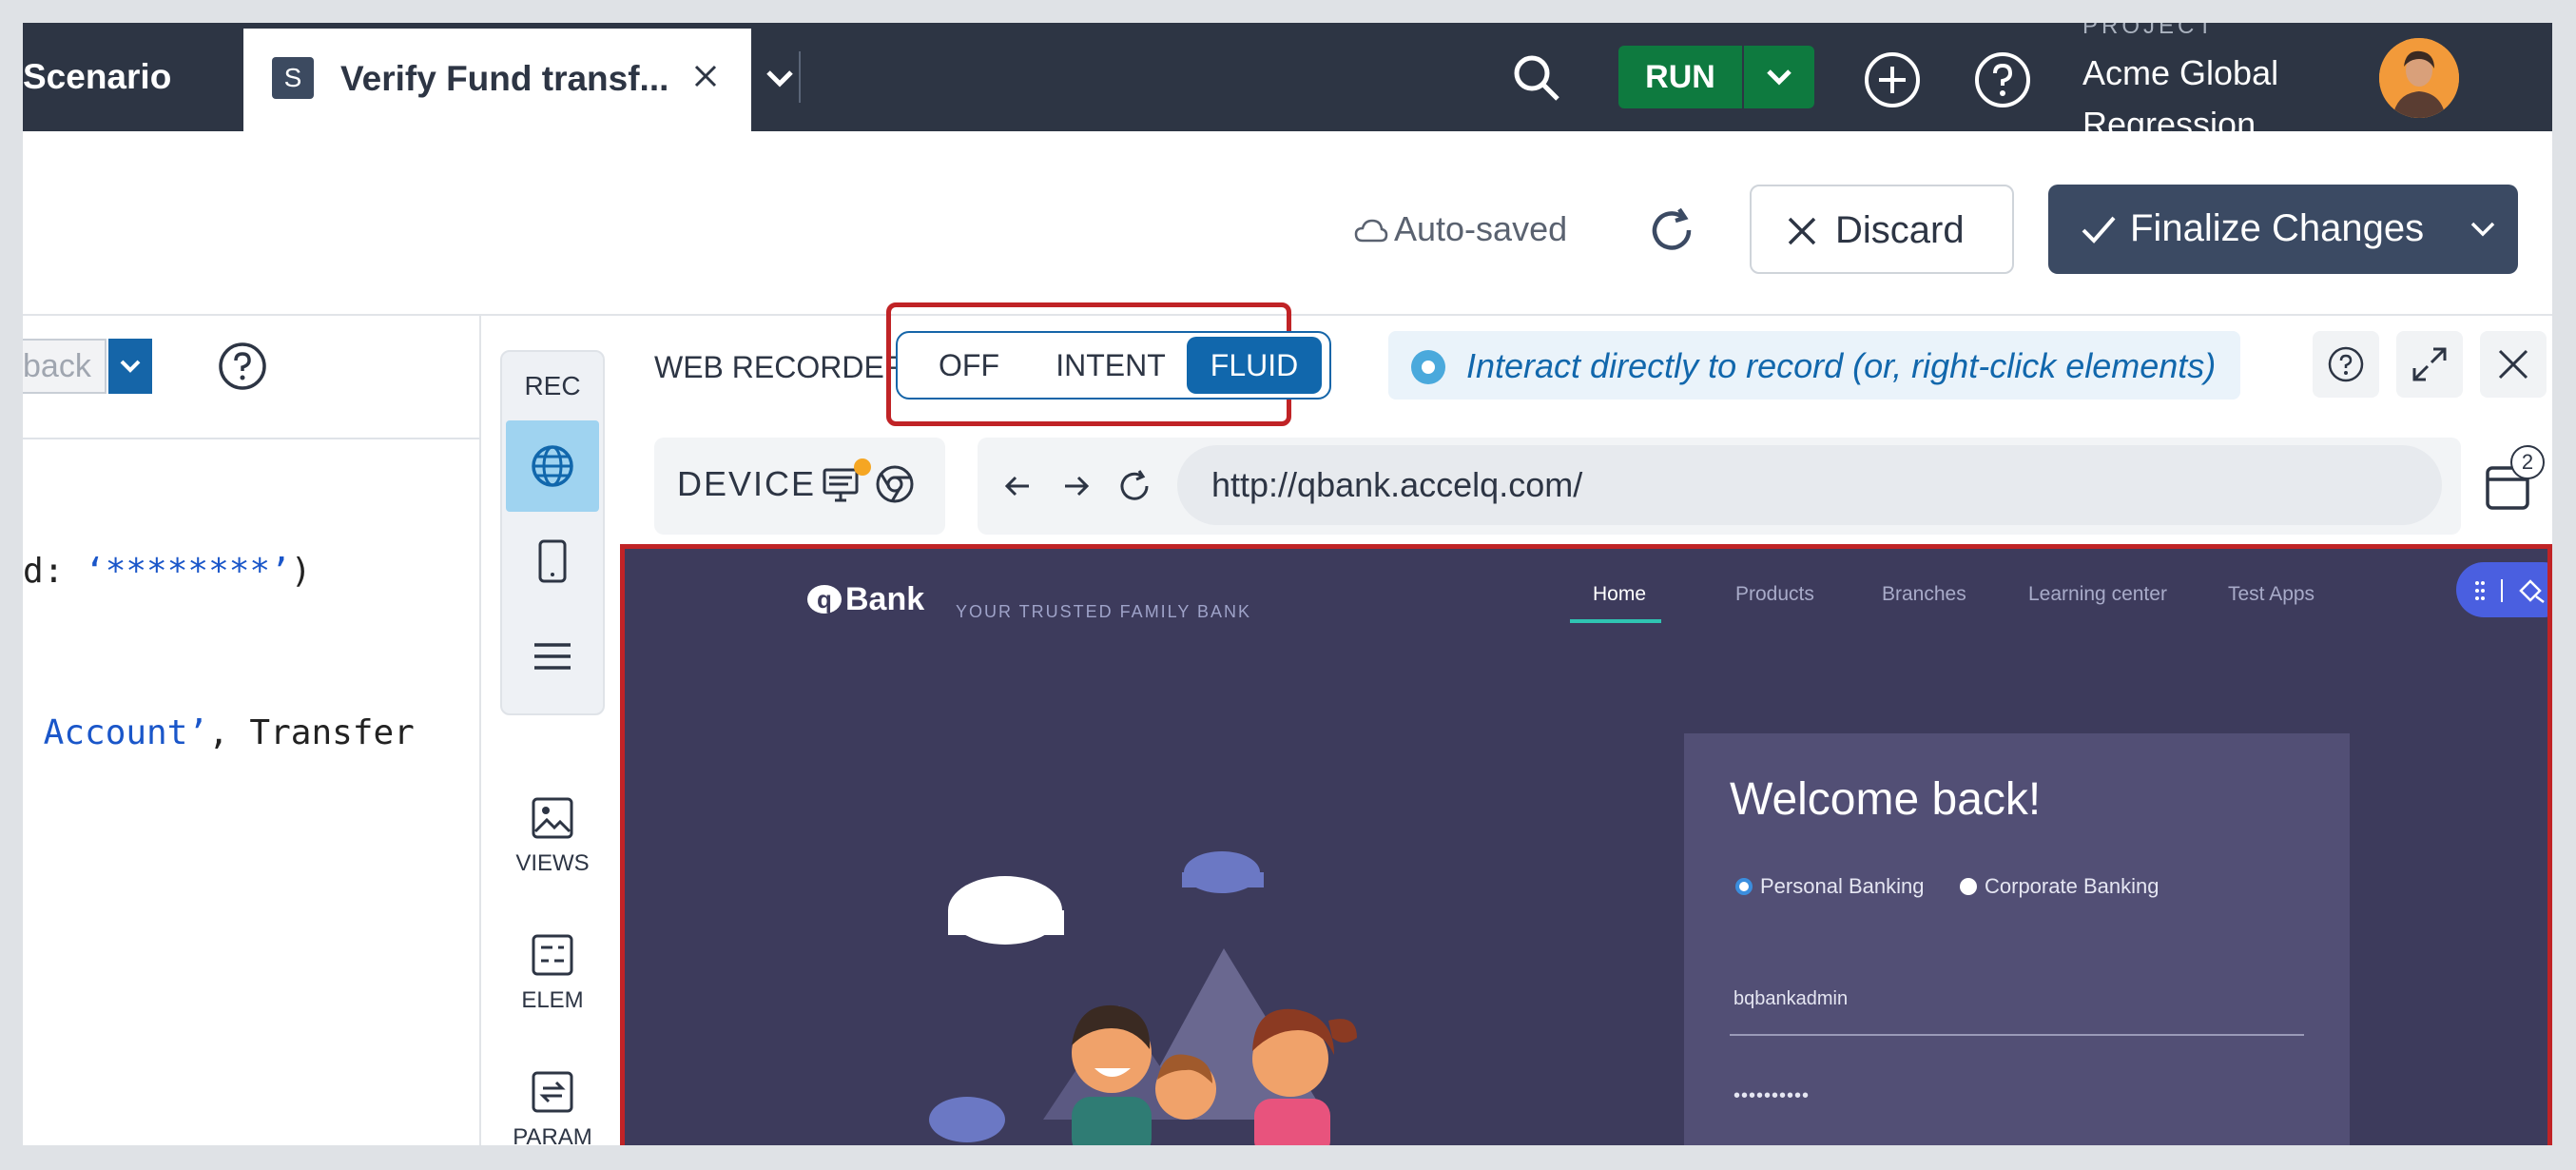 This screenshot has height=1170, width=2576. What do you see at coordinates (552, 1092) in the screenshot?
I see `swap-icon` at bounding box center [552, 1092].